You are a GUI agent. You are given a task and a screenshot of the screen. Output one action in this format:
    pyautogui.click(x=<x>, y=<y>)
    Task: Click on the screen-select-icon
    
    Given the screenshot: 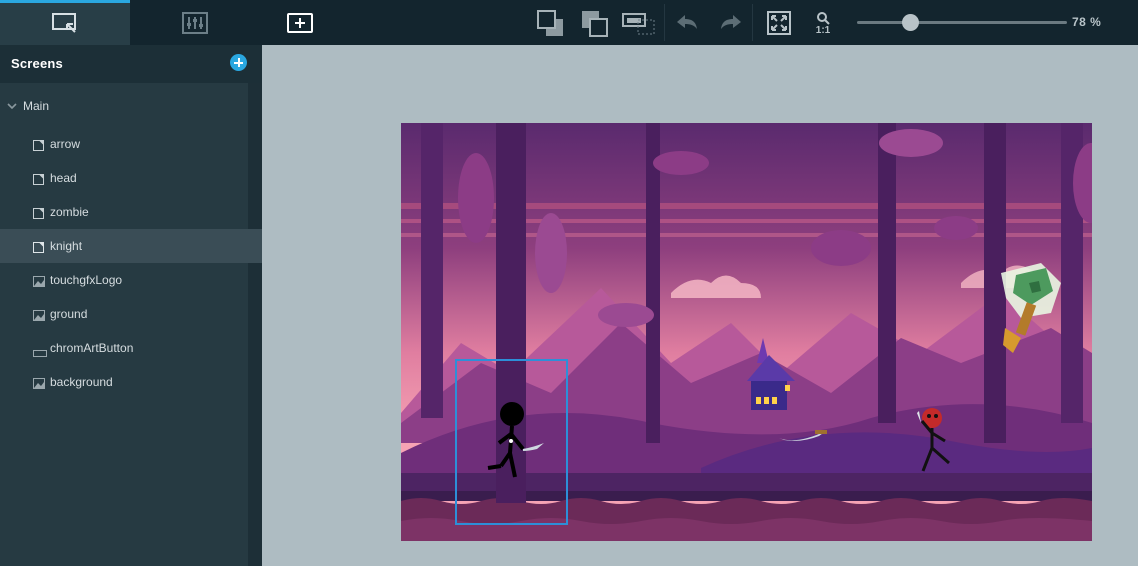 What is the action you would take?
    pyautogui.click(x=64, y=23)
    